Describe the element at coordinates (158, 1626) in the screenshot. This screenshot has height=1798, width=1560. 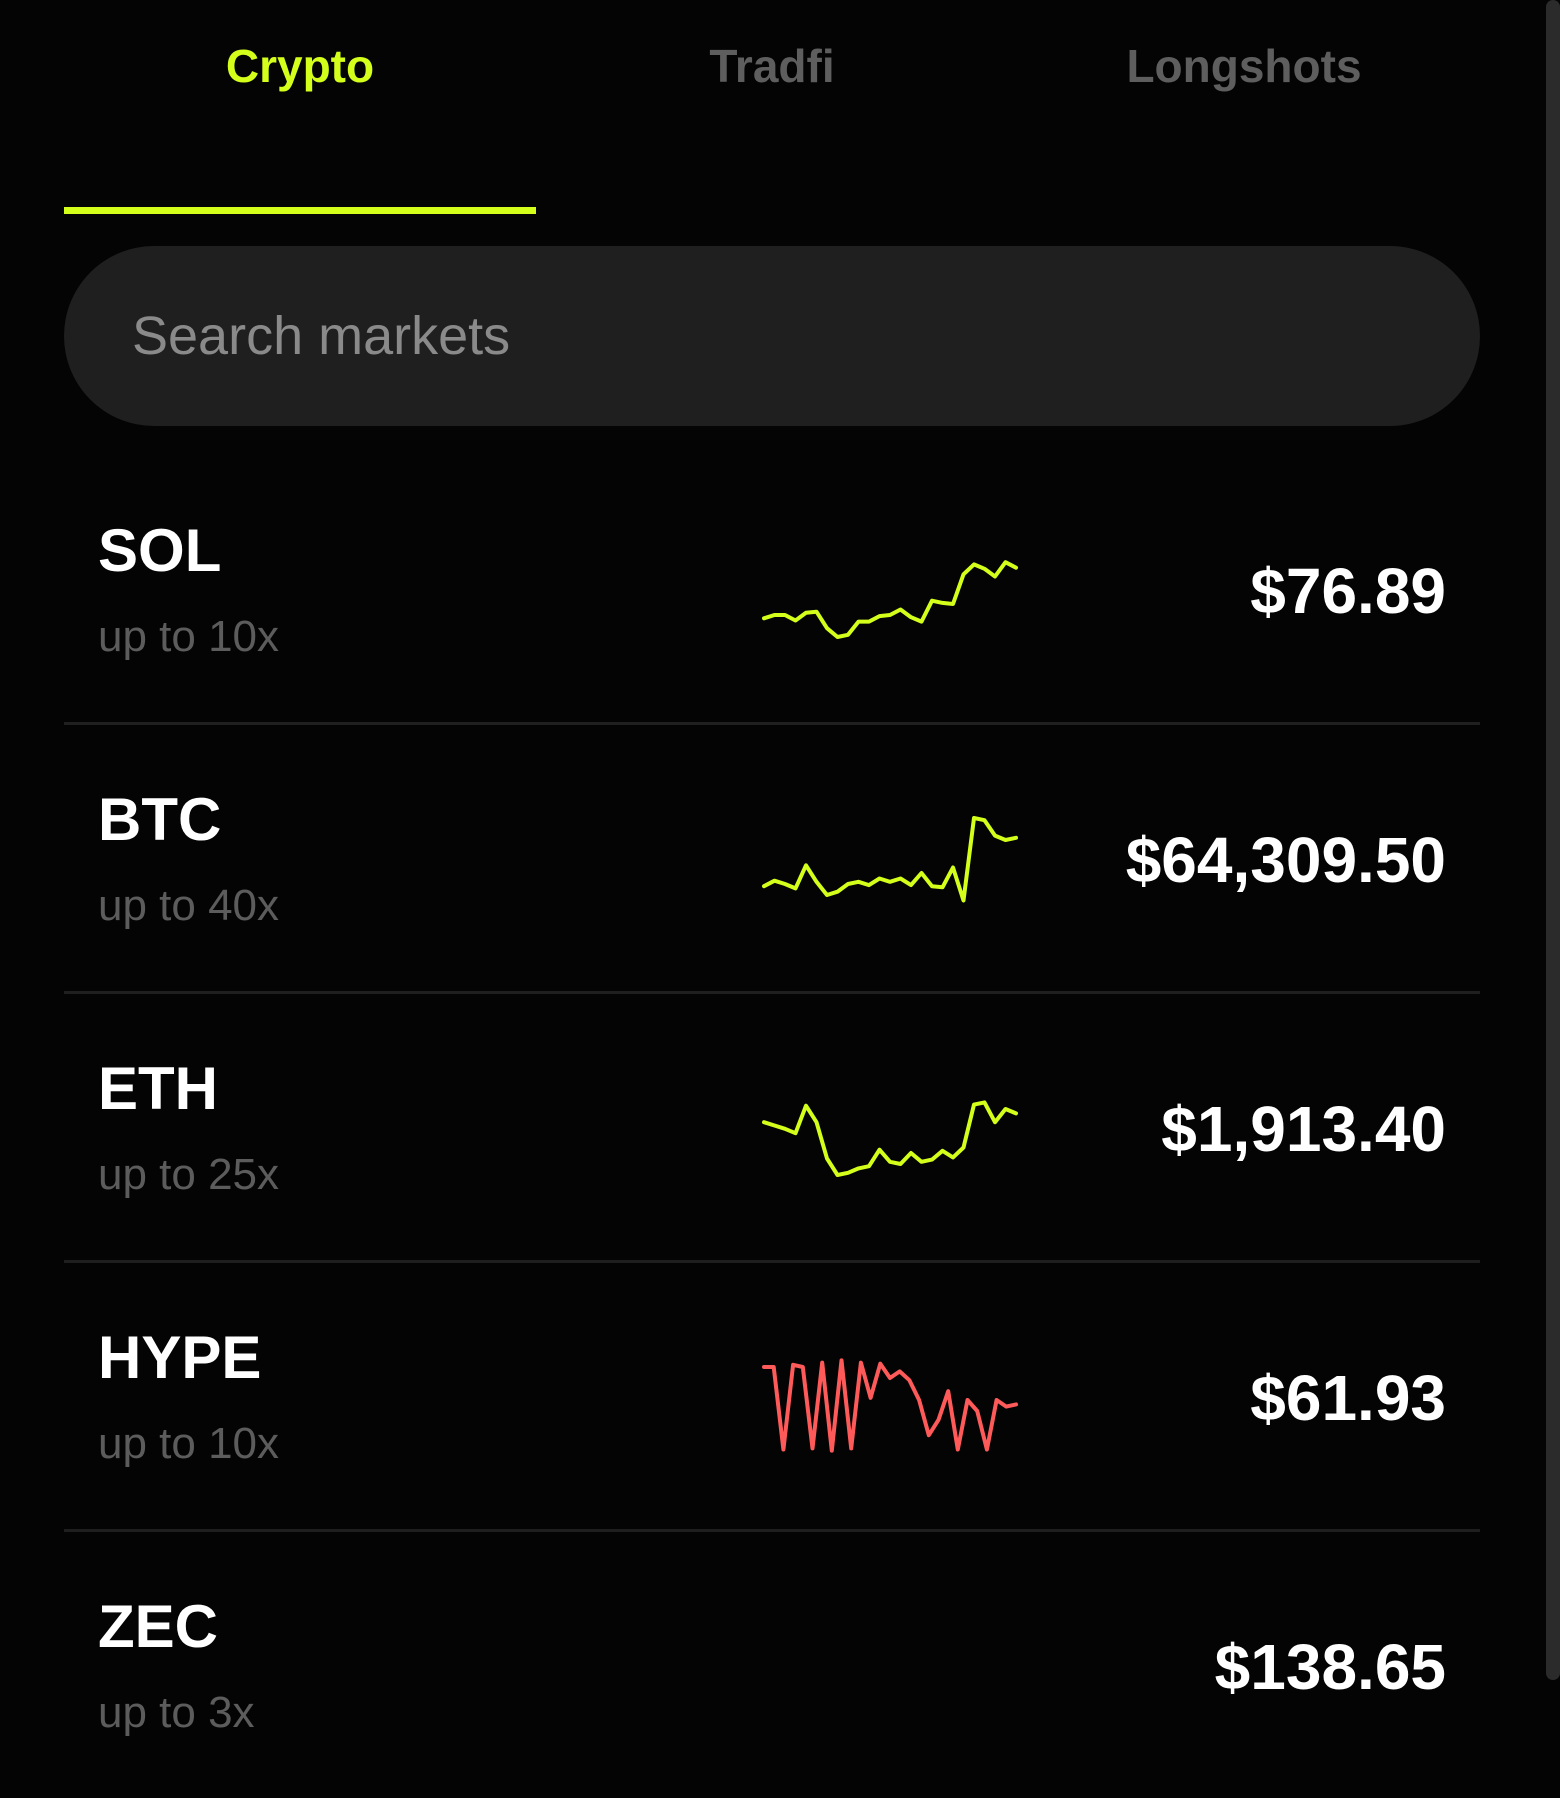
I see `market-ticker: ZEC` at that location.